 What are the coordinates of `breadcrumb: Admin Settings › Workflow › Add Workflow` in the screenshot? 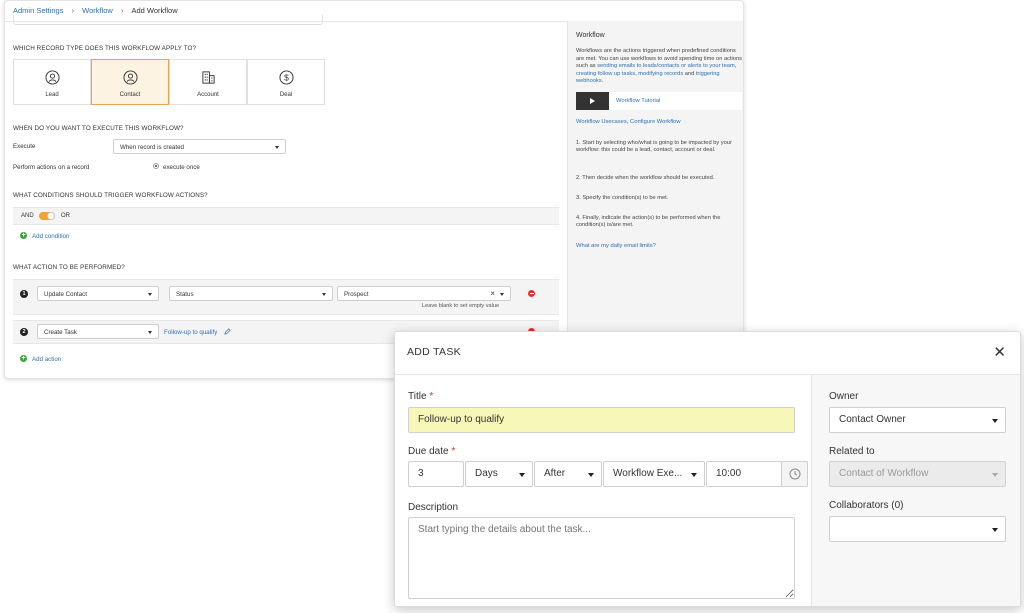 It's located at (95, 10).